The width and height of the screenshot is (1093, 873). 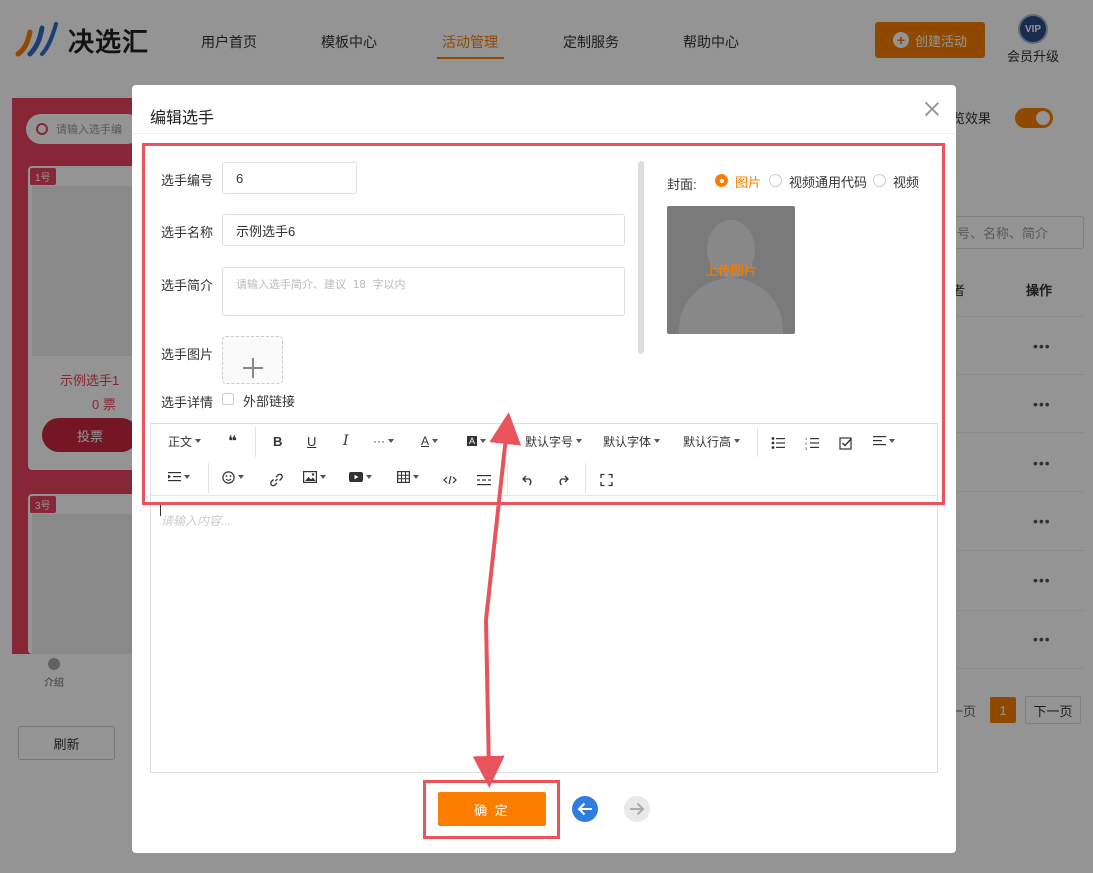 What do you see at coordinates (491, 809) in the screenshot?
I see `annotation-highlight-confirm` at bounding box center [491, 809].